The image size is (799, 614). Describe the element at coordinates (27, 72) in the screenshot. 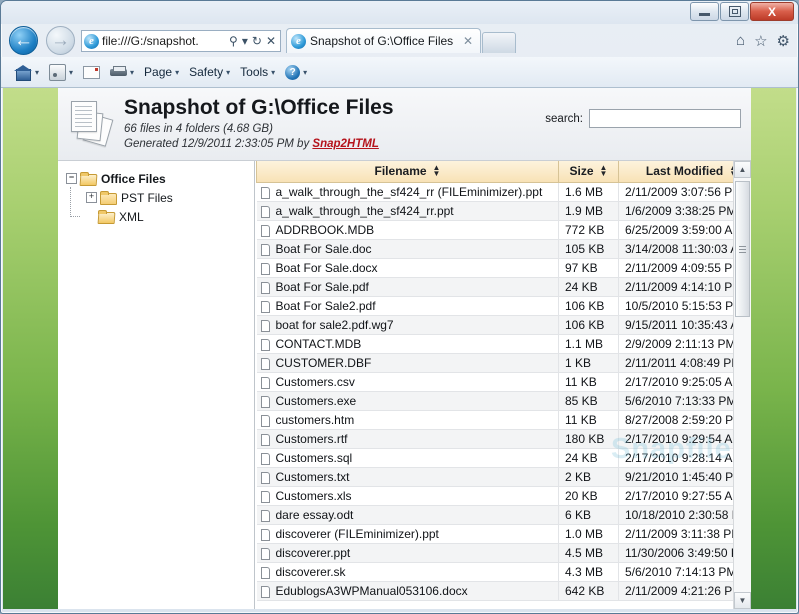

I see `home-button: ▾` at that location.